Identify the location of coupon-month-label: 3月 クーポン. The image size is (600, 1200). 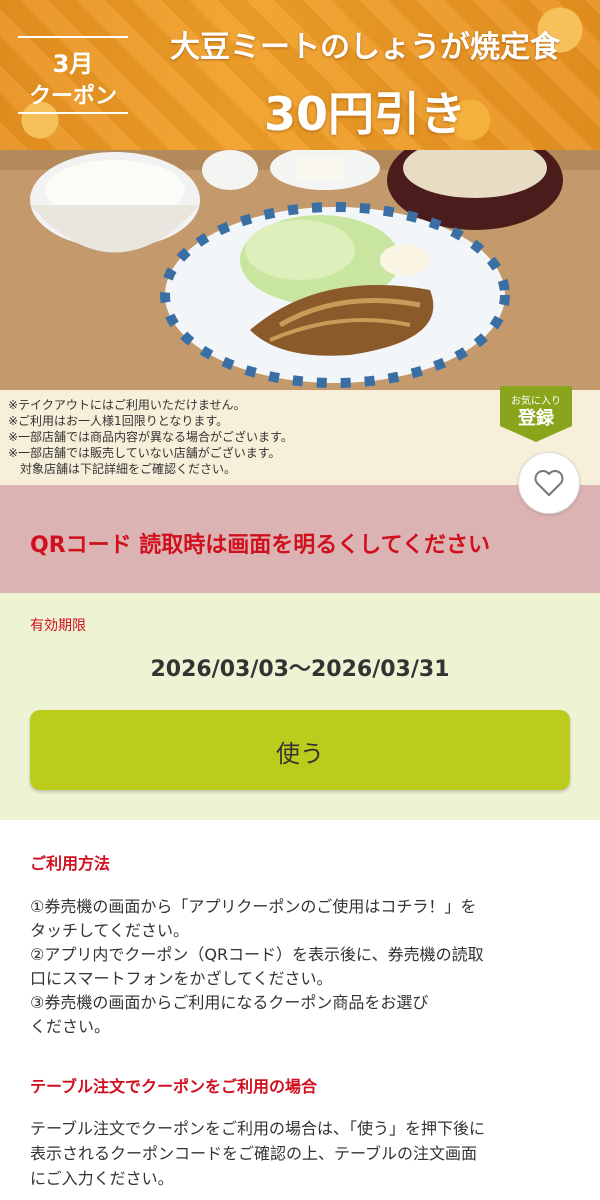
(73, 76).